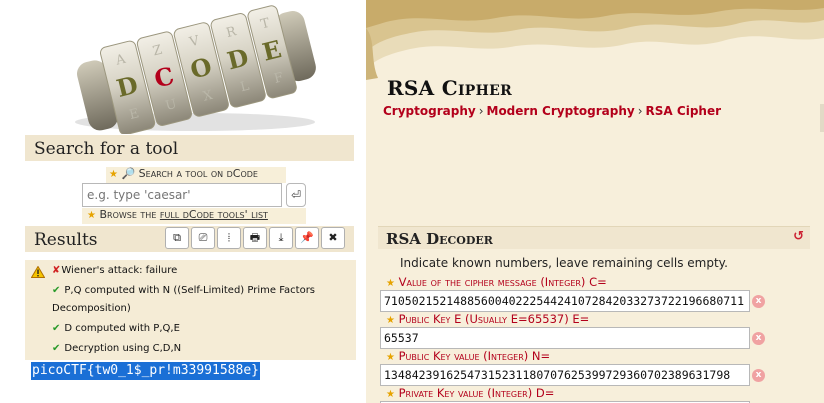  I want to click on browse-tools-link: ★ Browse the full dCode tools' list, so click(194, 216).